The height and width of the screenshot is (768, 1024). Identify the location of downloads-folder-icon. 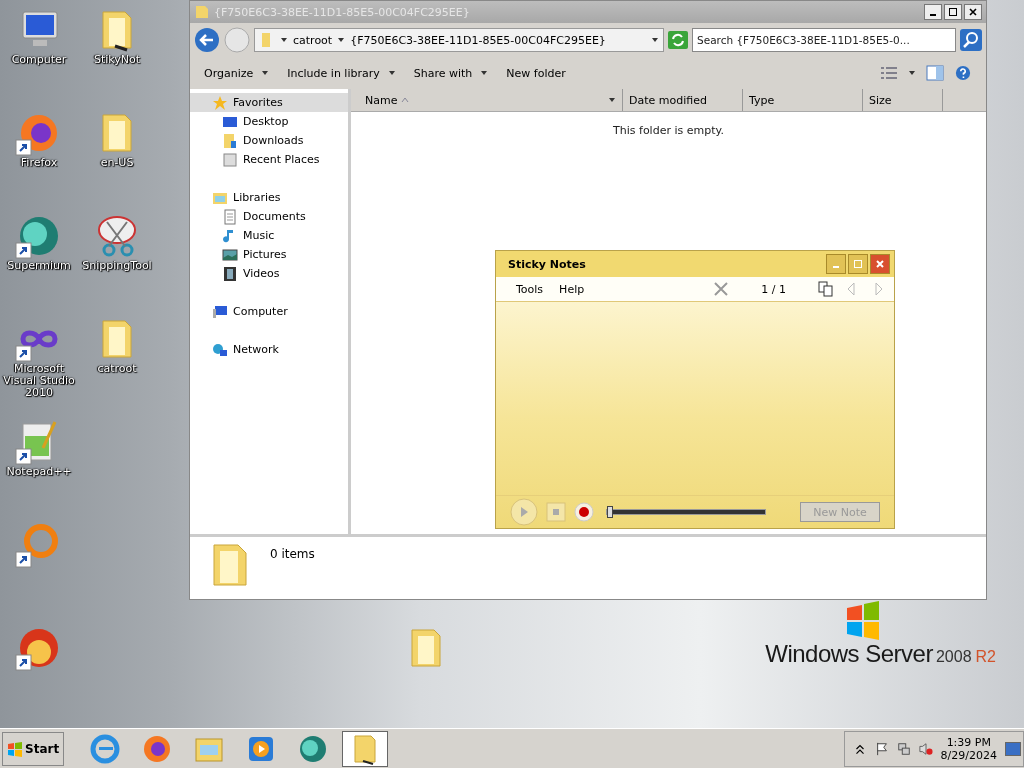
(230, 140).